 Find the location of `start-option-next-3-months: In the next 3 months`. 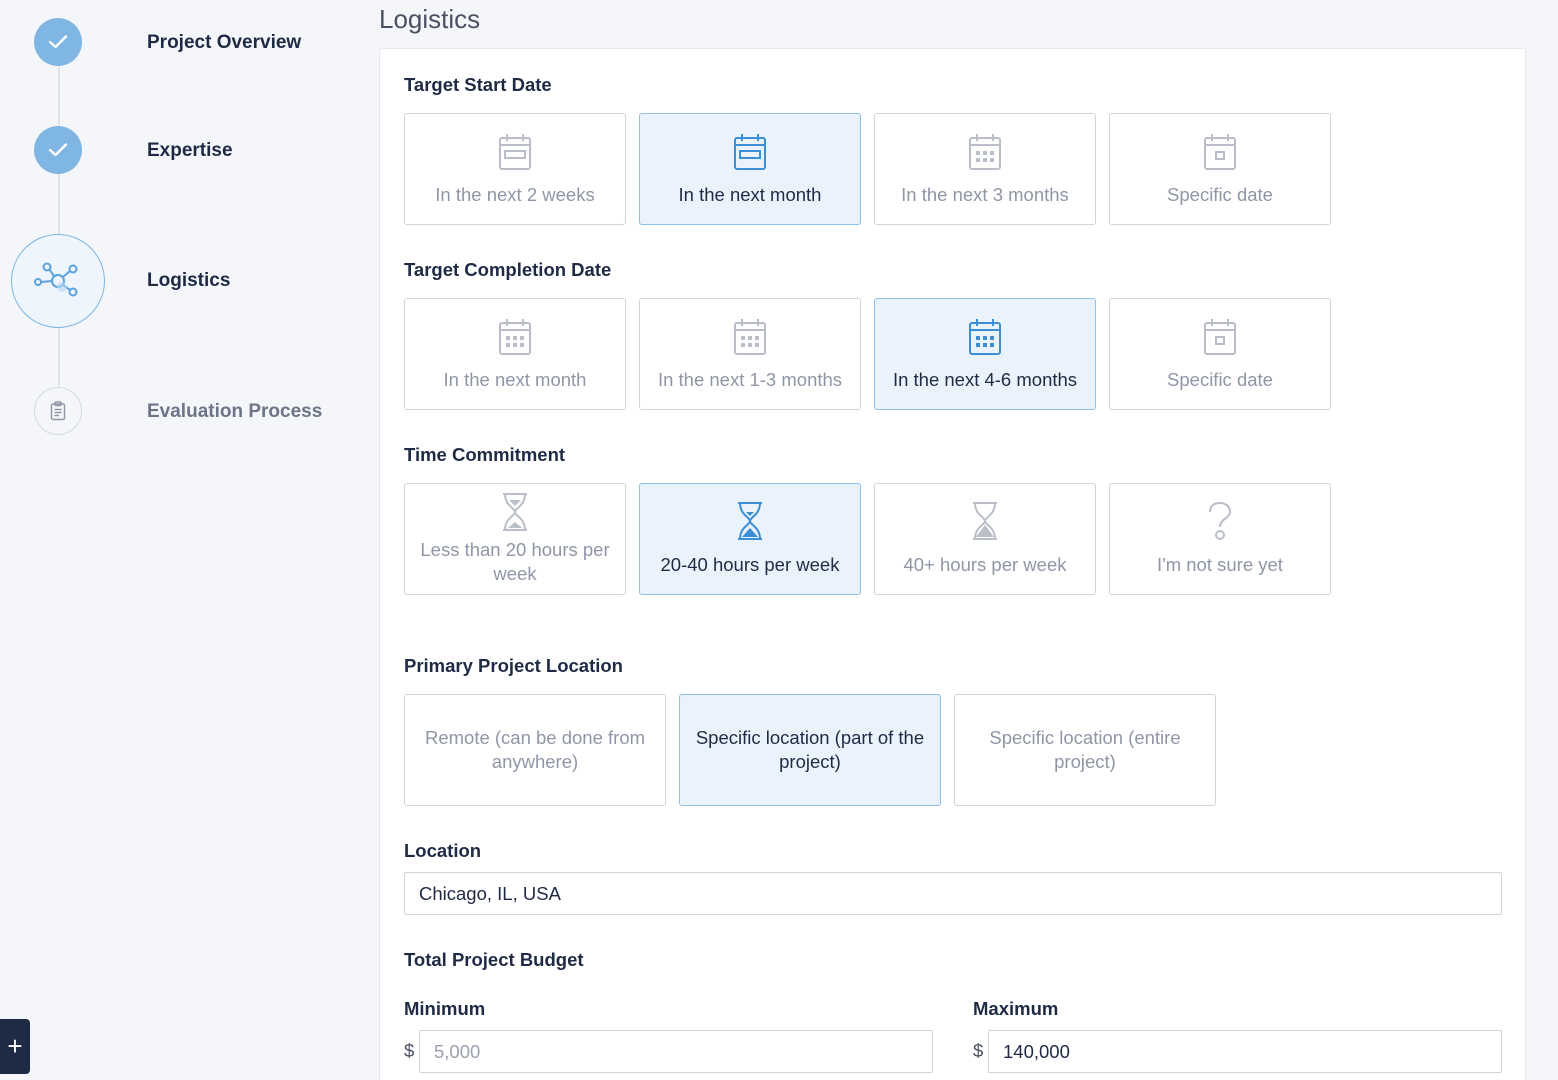

start-option-next-3-months: In the next 3 months is located at coordinates (985, 169).